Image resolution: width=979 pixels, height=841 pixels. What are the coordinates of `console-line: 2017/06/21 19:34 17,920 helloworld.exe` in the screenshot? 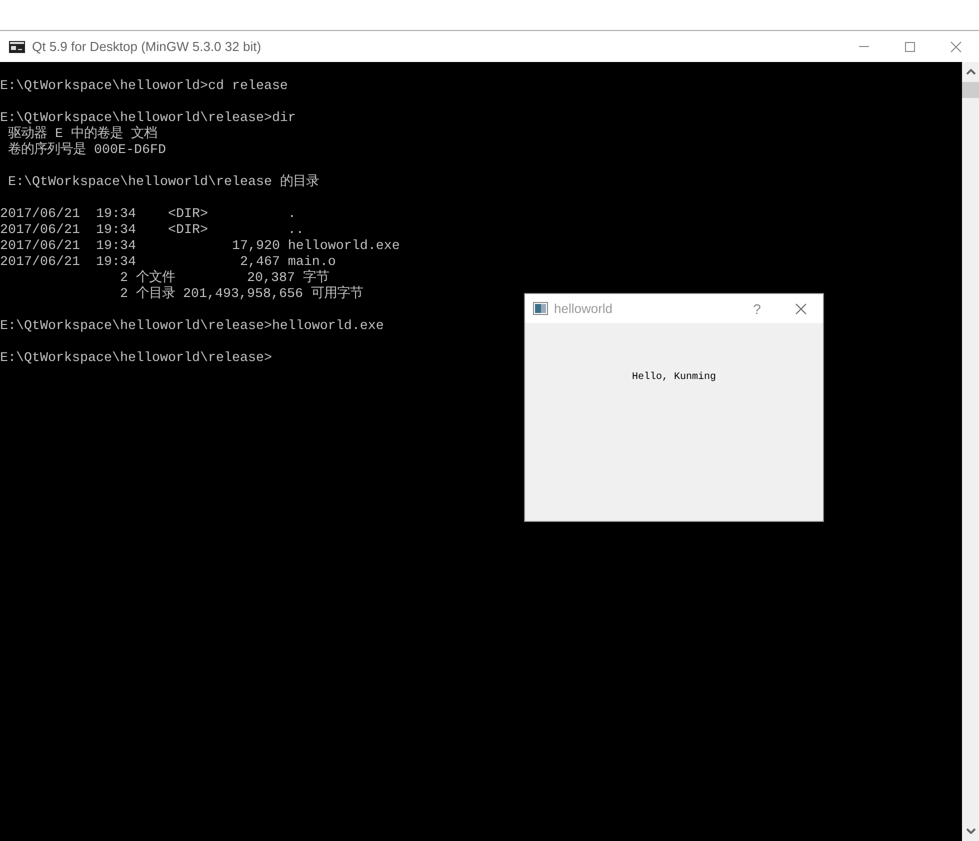 It's located at (200, 247).